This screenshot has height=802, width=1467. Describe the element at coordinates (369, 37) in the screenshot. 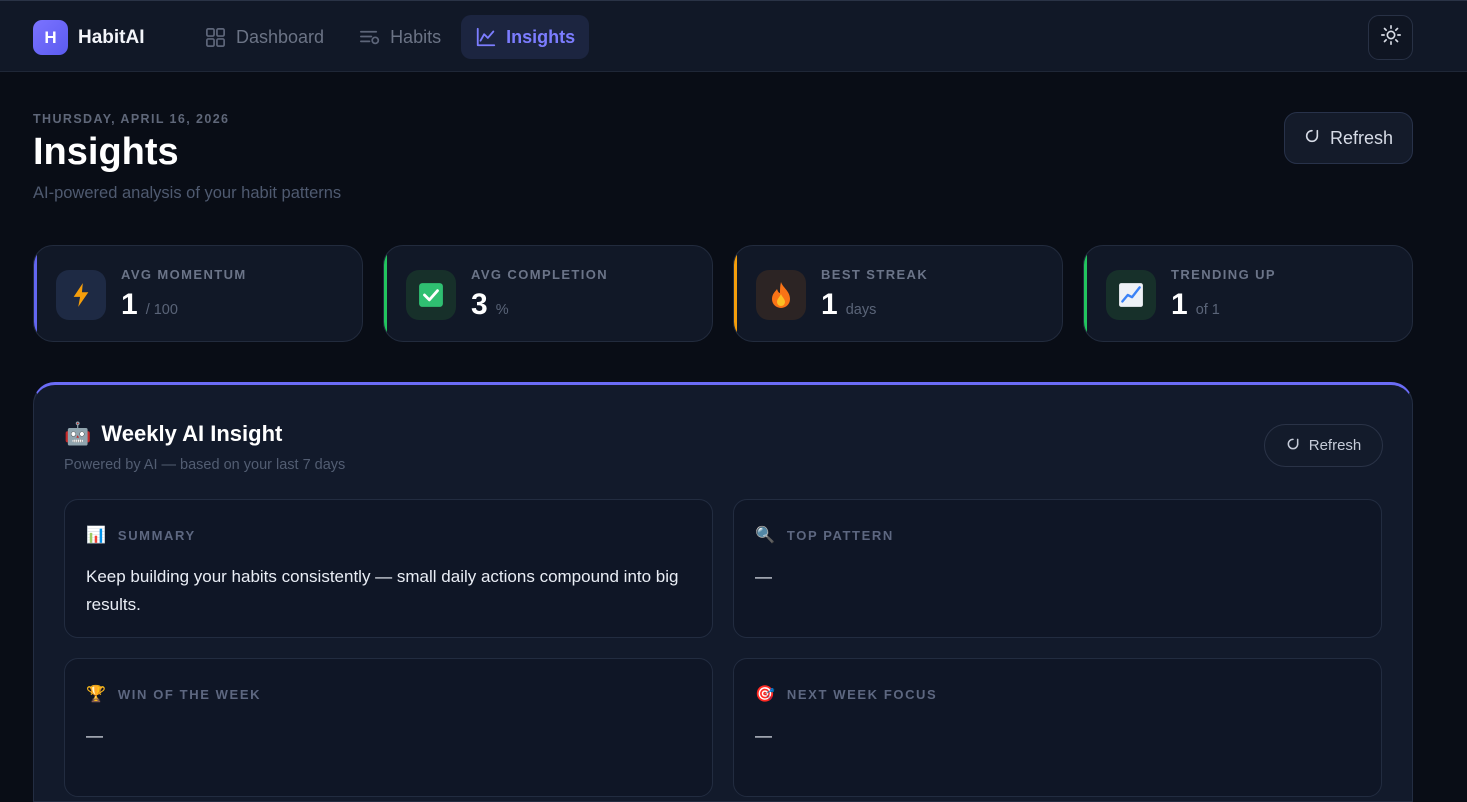

I see `list-filter-icon` at that location.